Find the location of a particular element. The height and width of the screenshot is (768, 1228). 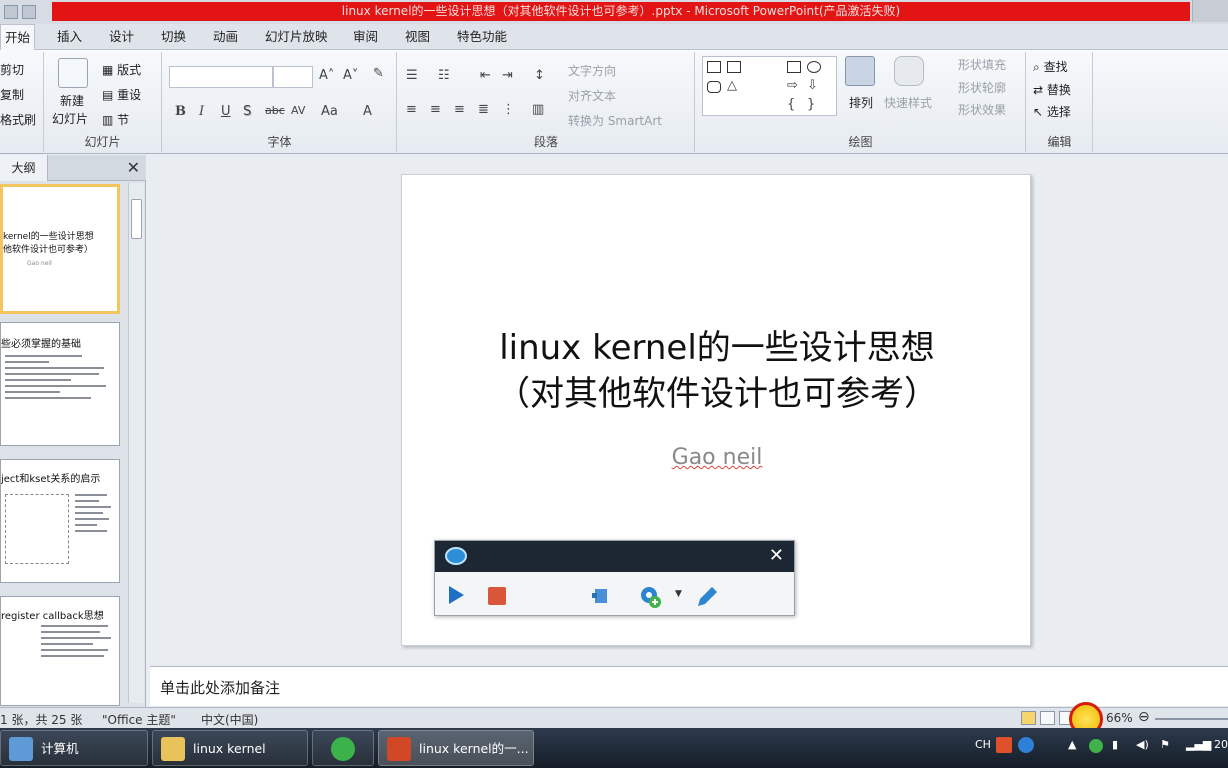

tab-slideshow: 幻灯片放映 is located at coordinates (296, 37).